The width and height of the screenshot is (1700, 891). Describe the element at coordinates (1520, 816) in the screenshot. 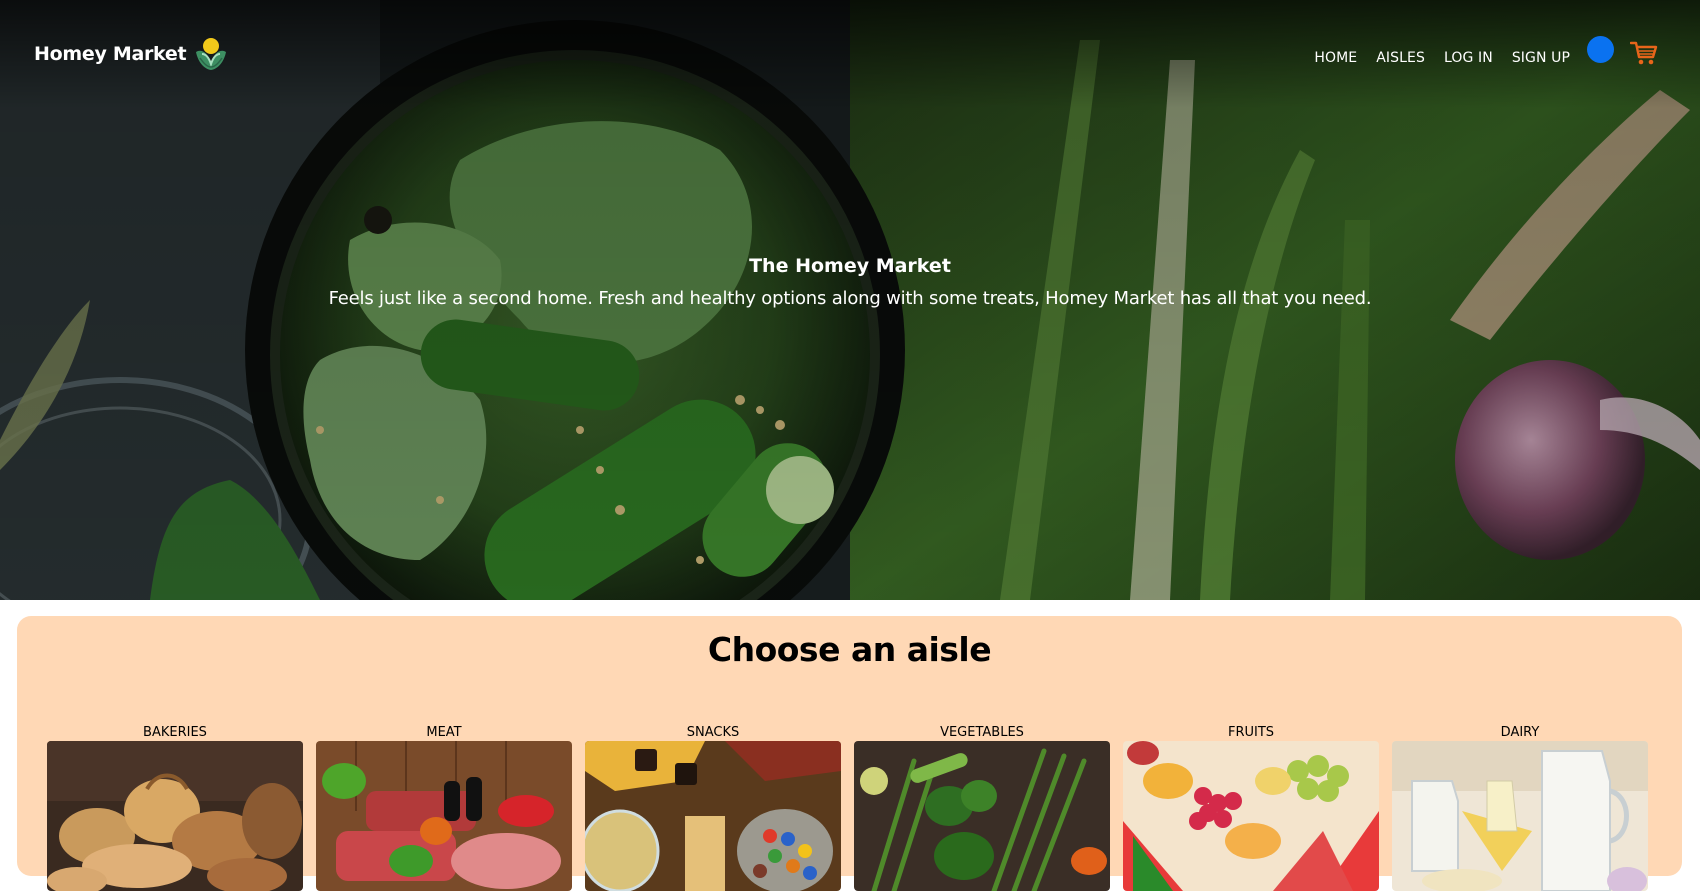

I see `dairy-image` at that location.